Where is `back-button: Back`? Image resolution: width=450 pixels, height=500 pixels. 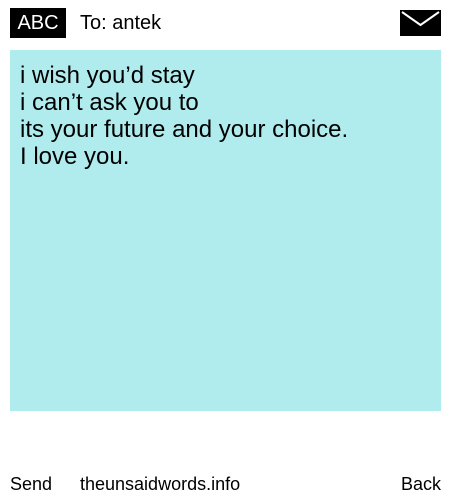
back-button: Back is located at coordinates (421, 484).